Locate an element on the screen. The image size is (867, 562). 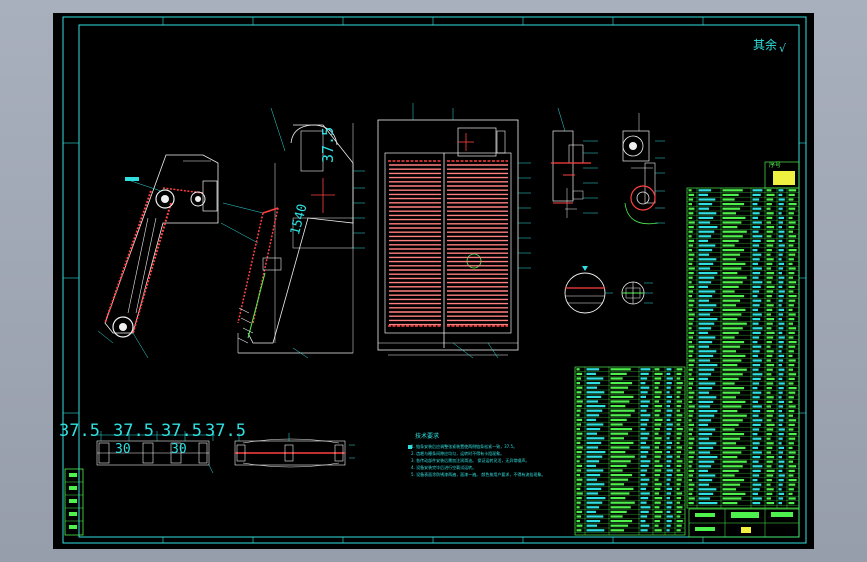
dimension-inner-2: 30 is located at coordinates (179, 449).